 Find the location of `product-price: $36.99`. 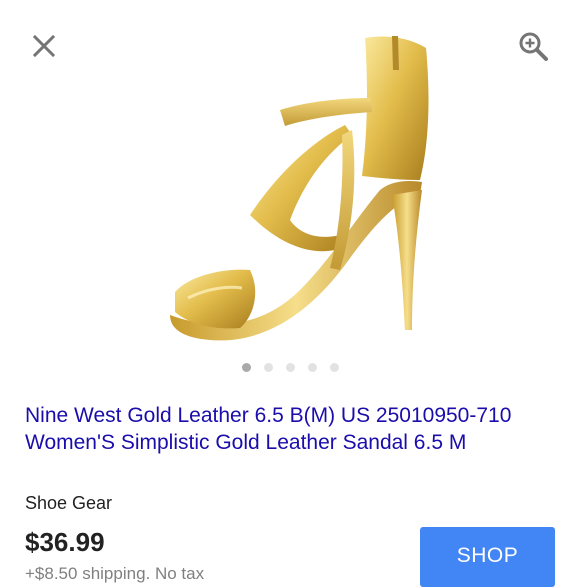

product-price: $36.99 is located at coordinates (65, 542).